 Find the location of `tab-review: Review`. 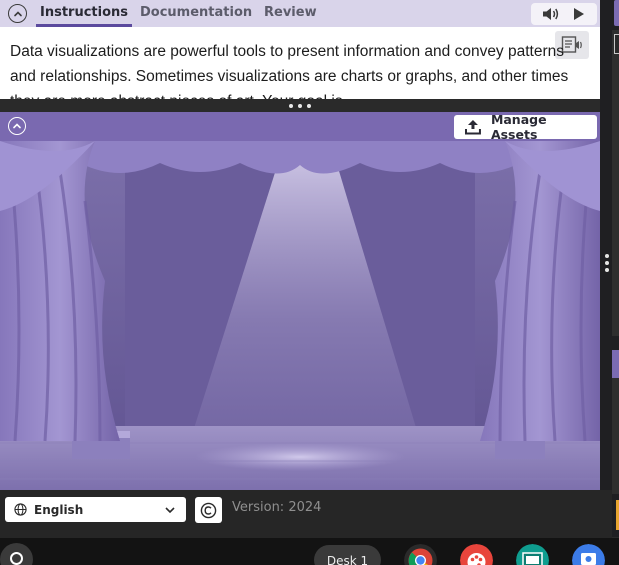

tab-review: Review is located at coordinates (290, 13).